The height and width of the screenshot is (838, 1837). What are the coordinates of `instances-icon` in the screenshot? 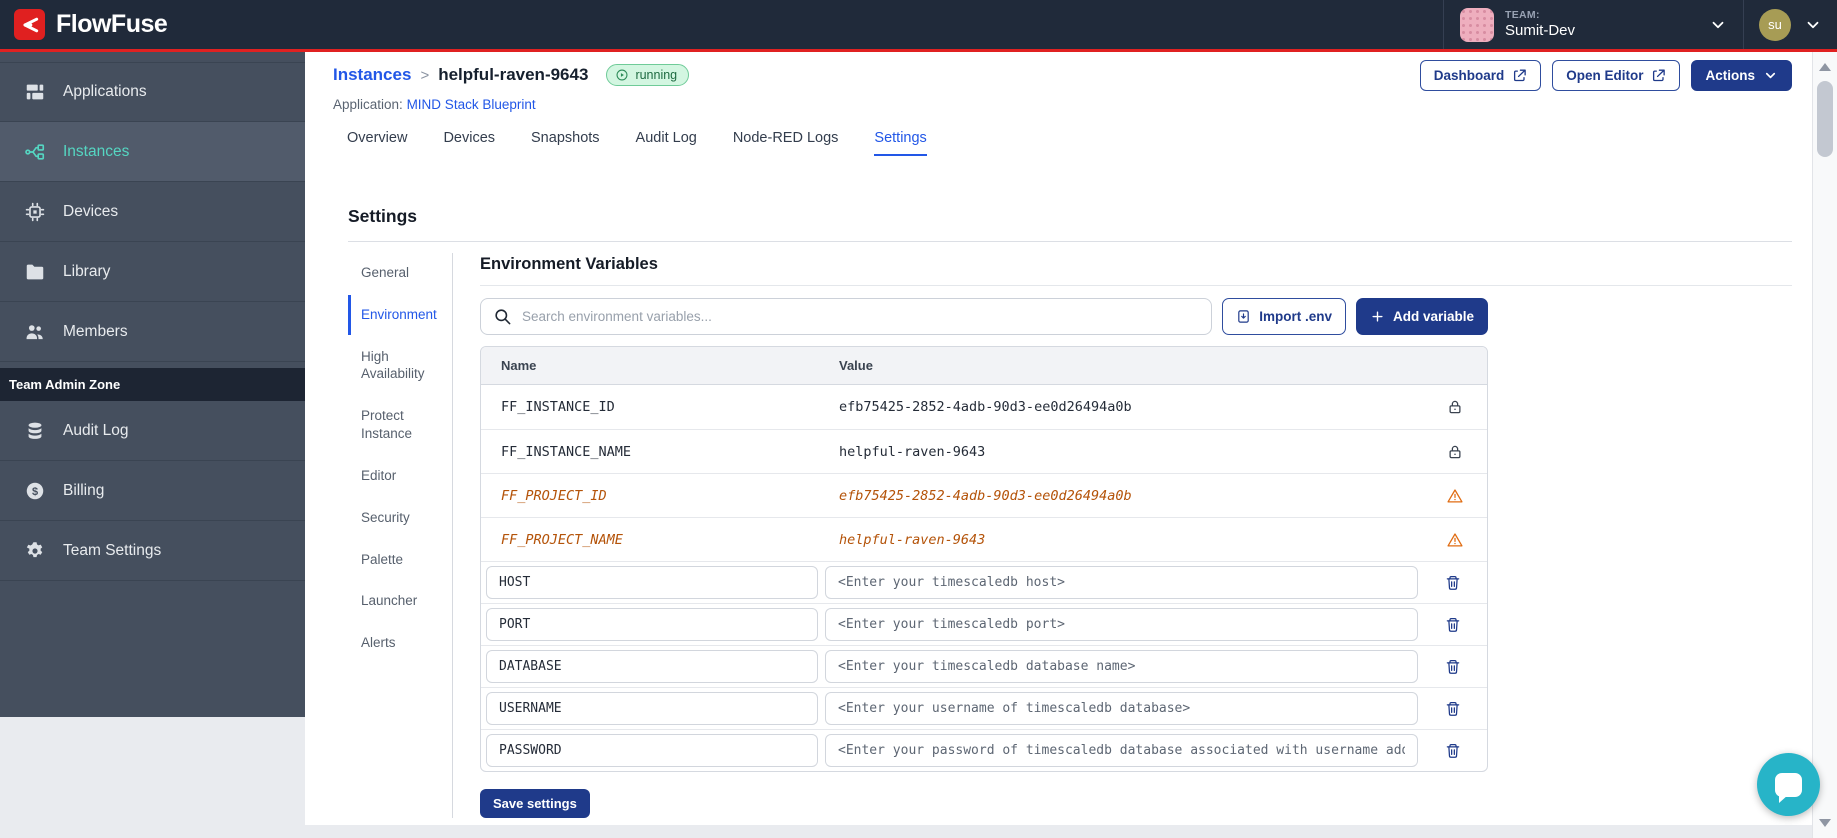 It's located at (35, 152).